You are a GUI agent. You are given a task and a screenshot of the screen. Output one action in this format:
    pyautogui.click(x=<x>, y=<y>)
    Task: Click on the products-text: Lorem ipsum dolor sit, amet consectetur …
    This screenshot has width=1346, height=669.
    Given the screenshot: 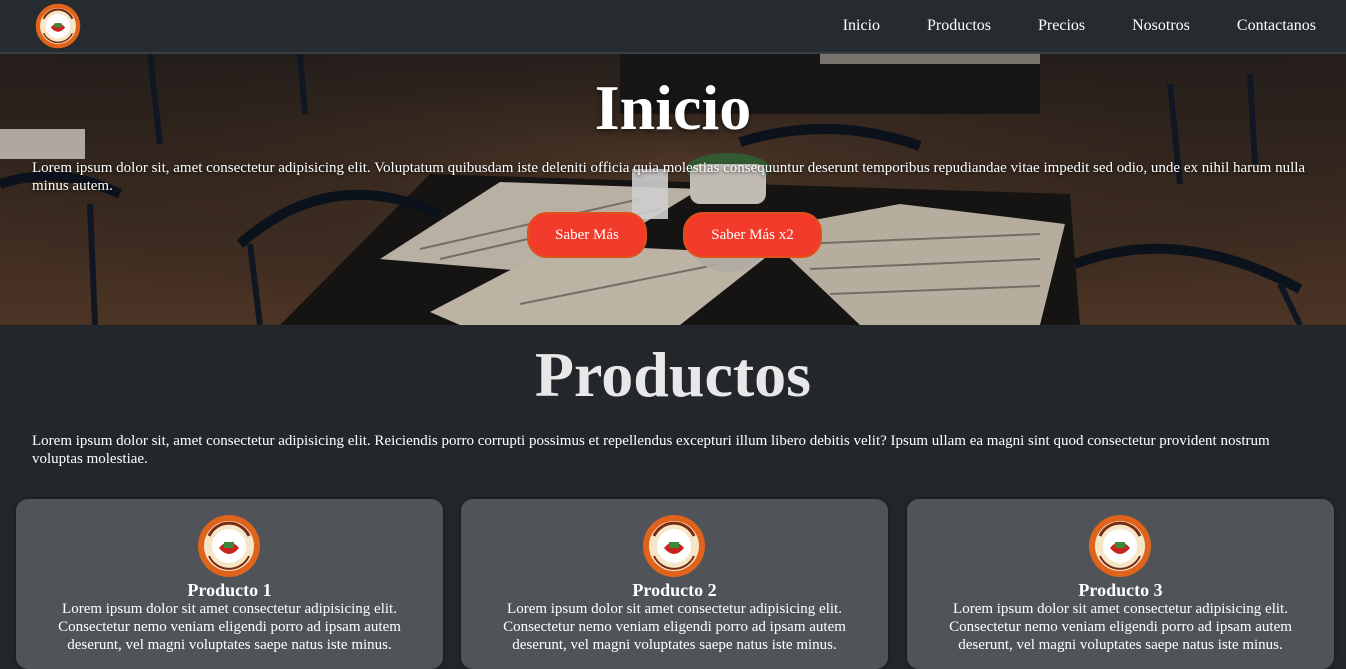 What is the action you would take?
    pyautogui.click(x=651, y=450)
    